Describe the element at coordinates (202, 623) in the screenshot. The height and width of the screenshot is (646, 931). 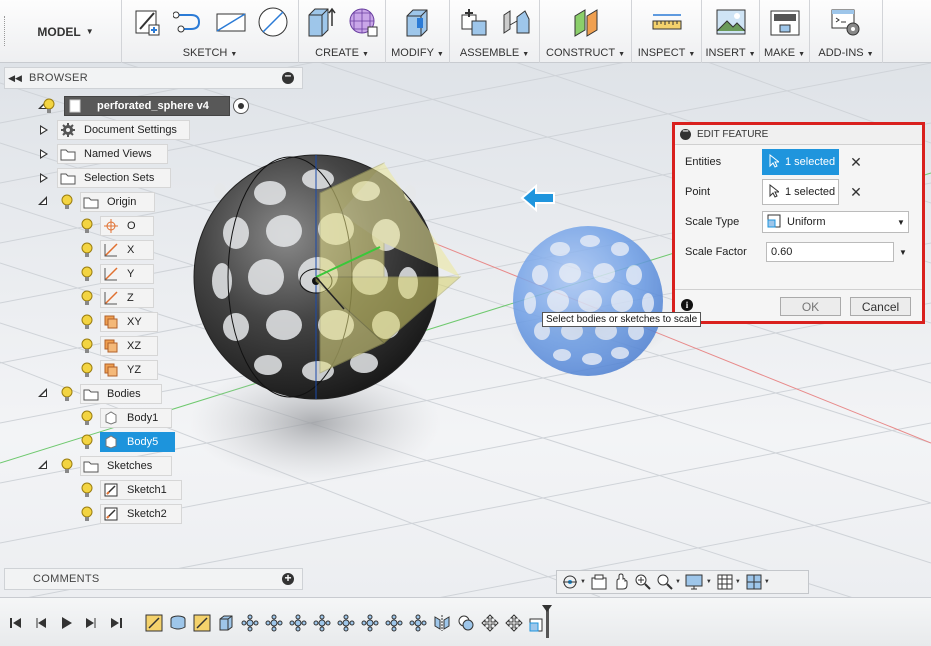
I see `sketch-feature-icon` at that location.